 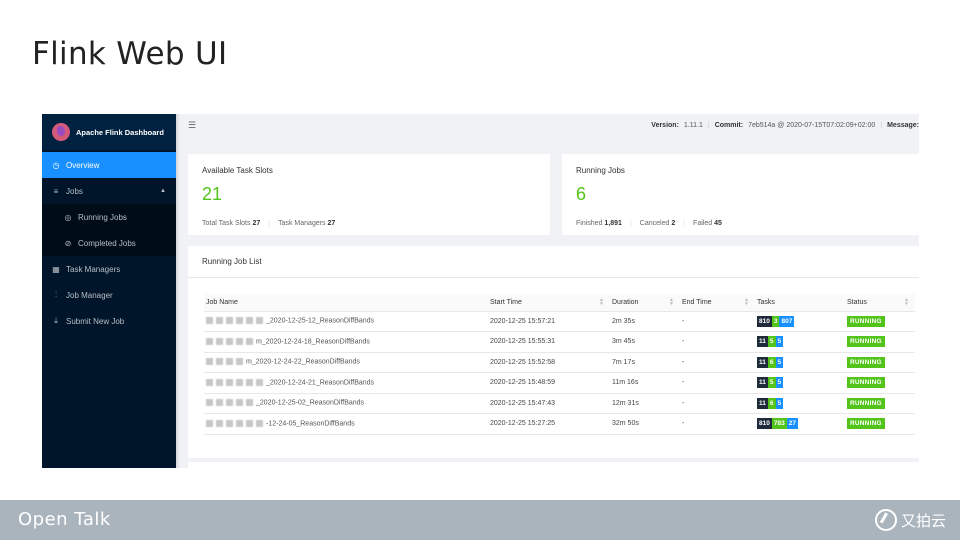 What do you see at coordinates (346, 424) in the screenshot?
I see `job-name-cell: -12-24-05_ReasonDiffBands` at bounding box center [346, 424].